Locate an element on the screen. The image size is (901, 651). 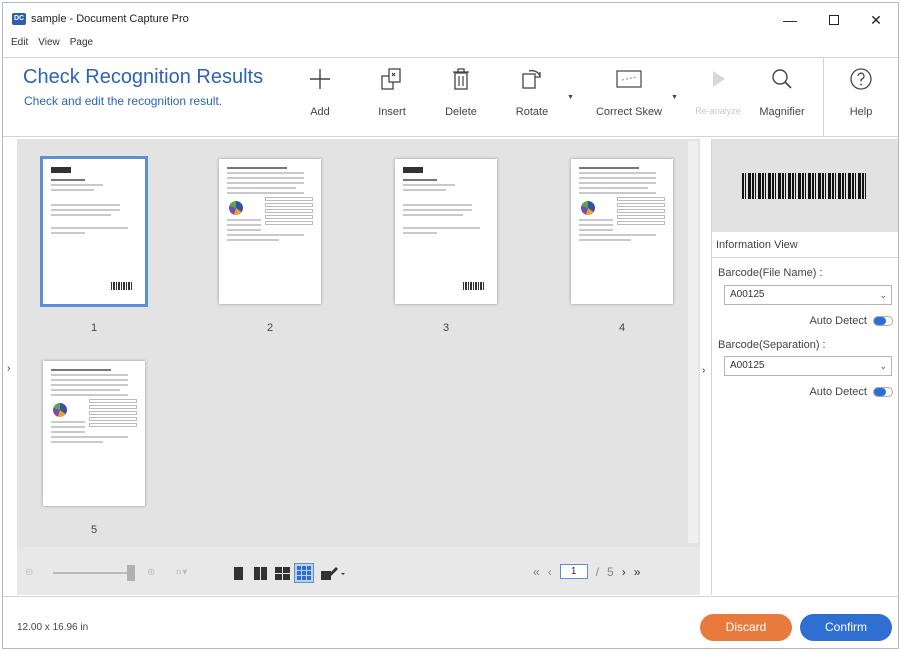
barcode-file-label: Barcode(File Name) : is located at coordinates (770, 273).